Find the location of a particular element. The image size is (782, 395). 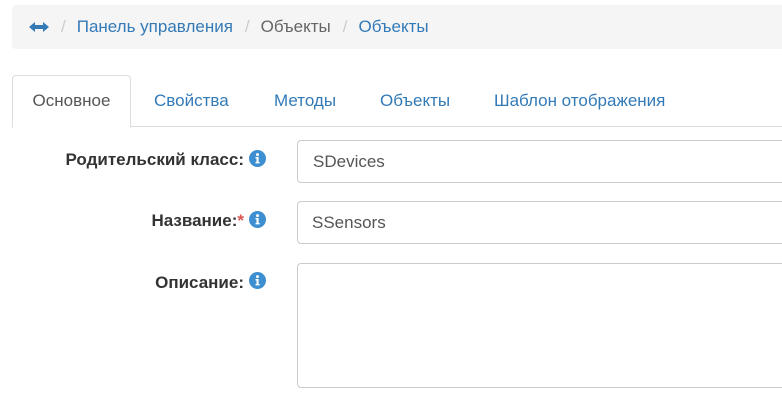

breadcrumb: / Панель управления / Объекты / Объекты is located at coordinates (397, 27).